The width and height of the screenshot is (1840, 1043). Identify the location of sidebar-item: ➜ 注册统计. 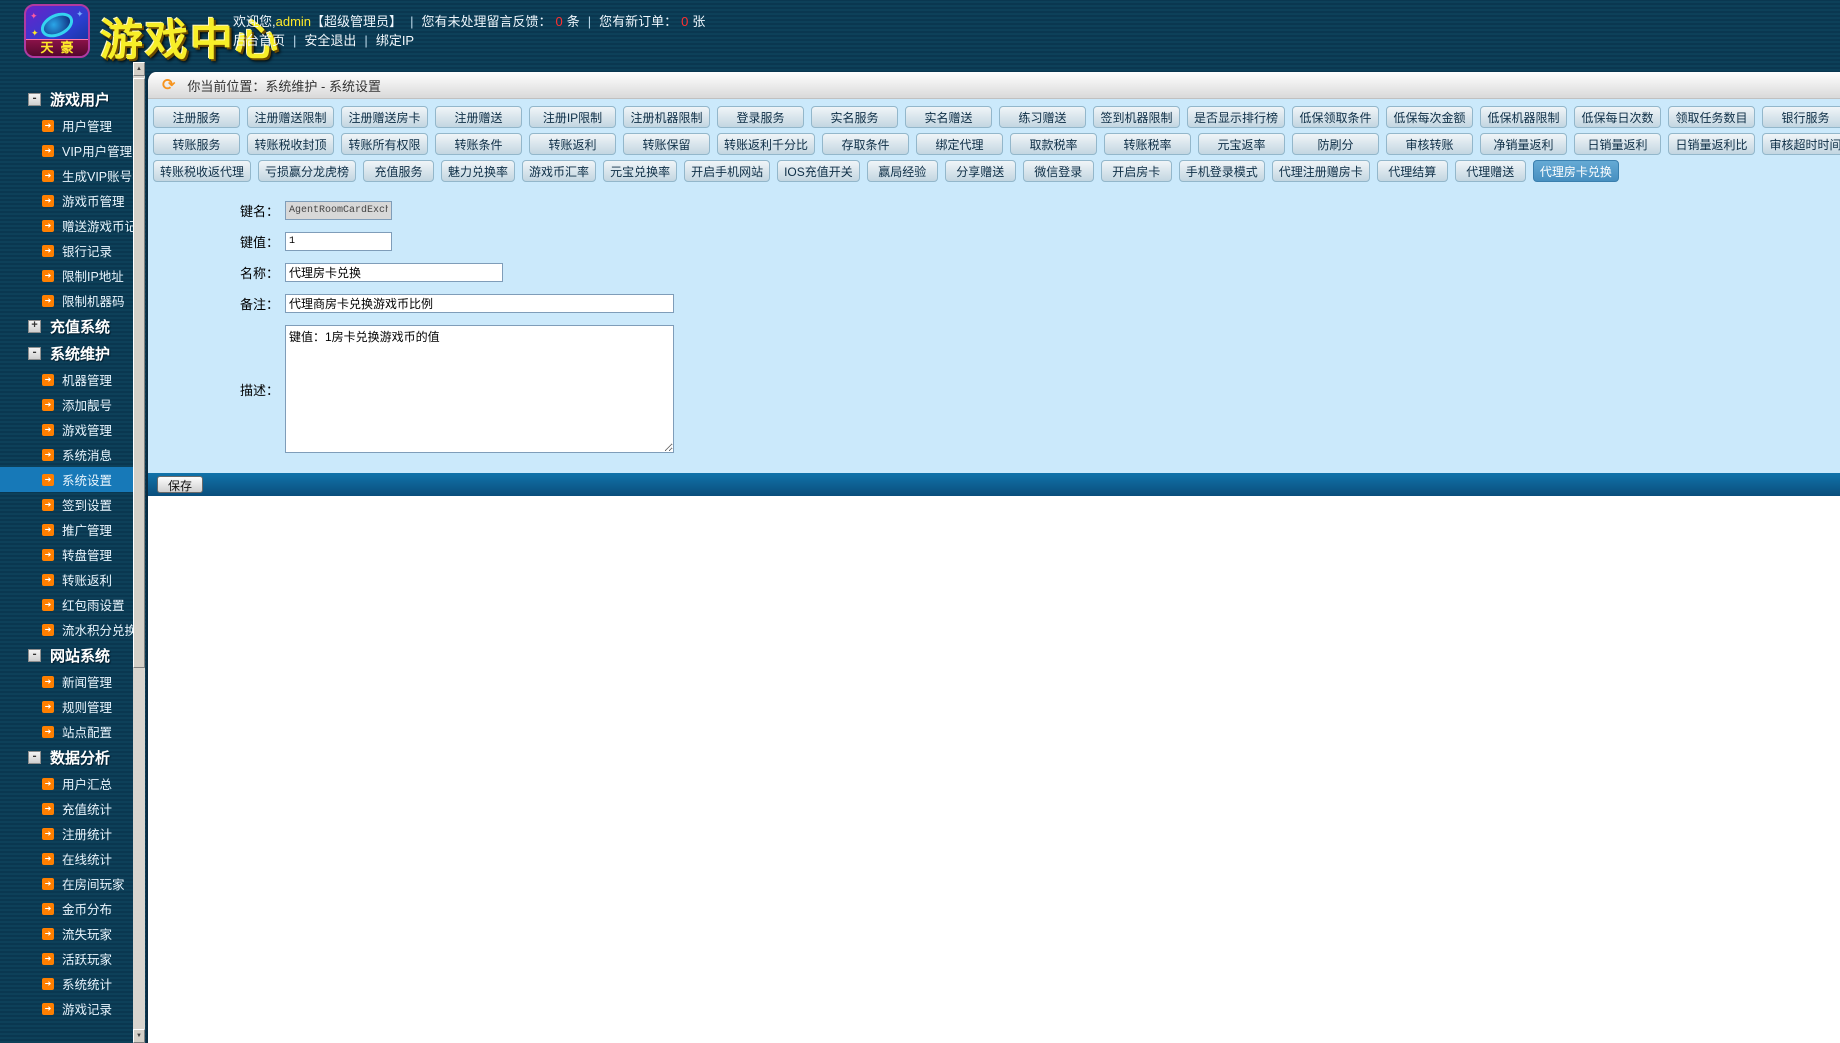
(66, 833).